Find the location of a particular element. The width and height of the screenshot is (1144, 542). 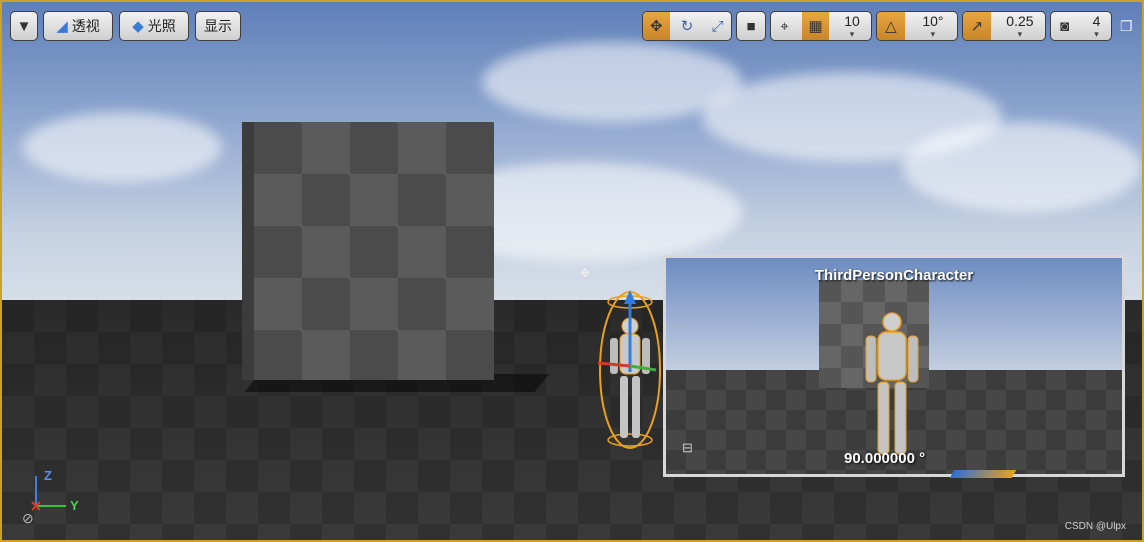

rotate-icon: ↻ is located at coordinates (687, 26).